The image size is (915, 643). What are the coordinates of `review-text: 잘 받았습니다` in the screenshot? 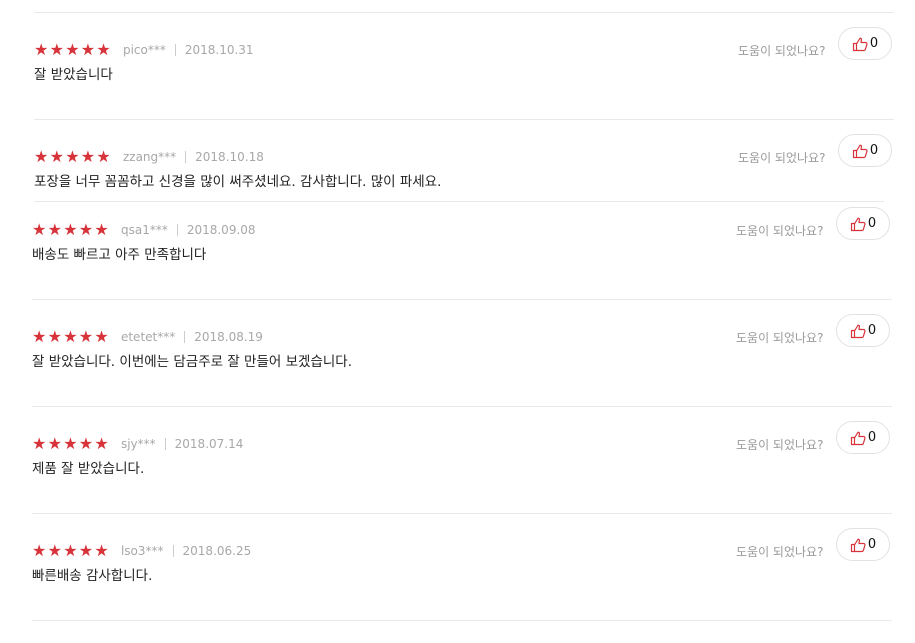 It's located at (73, 75).